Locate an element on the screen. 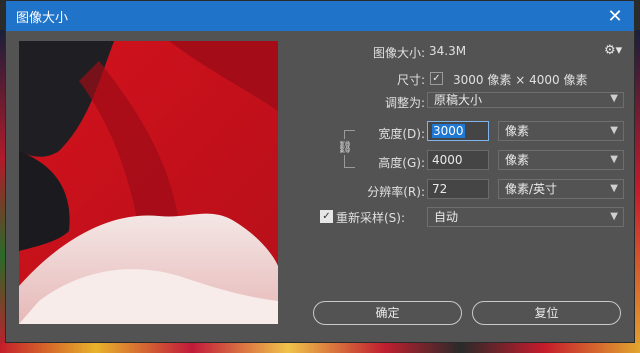  resolution-input: 72 is located at coordinates (458, 189).